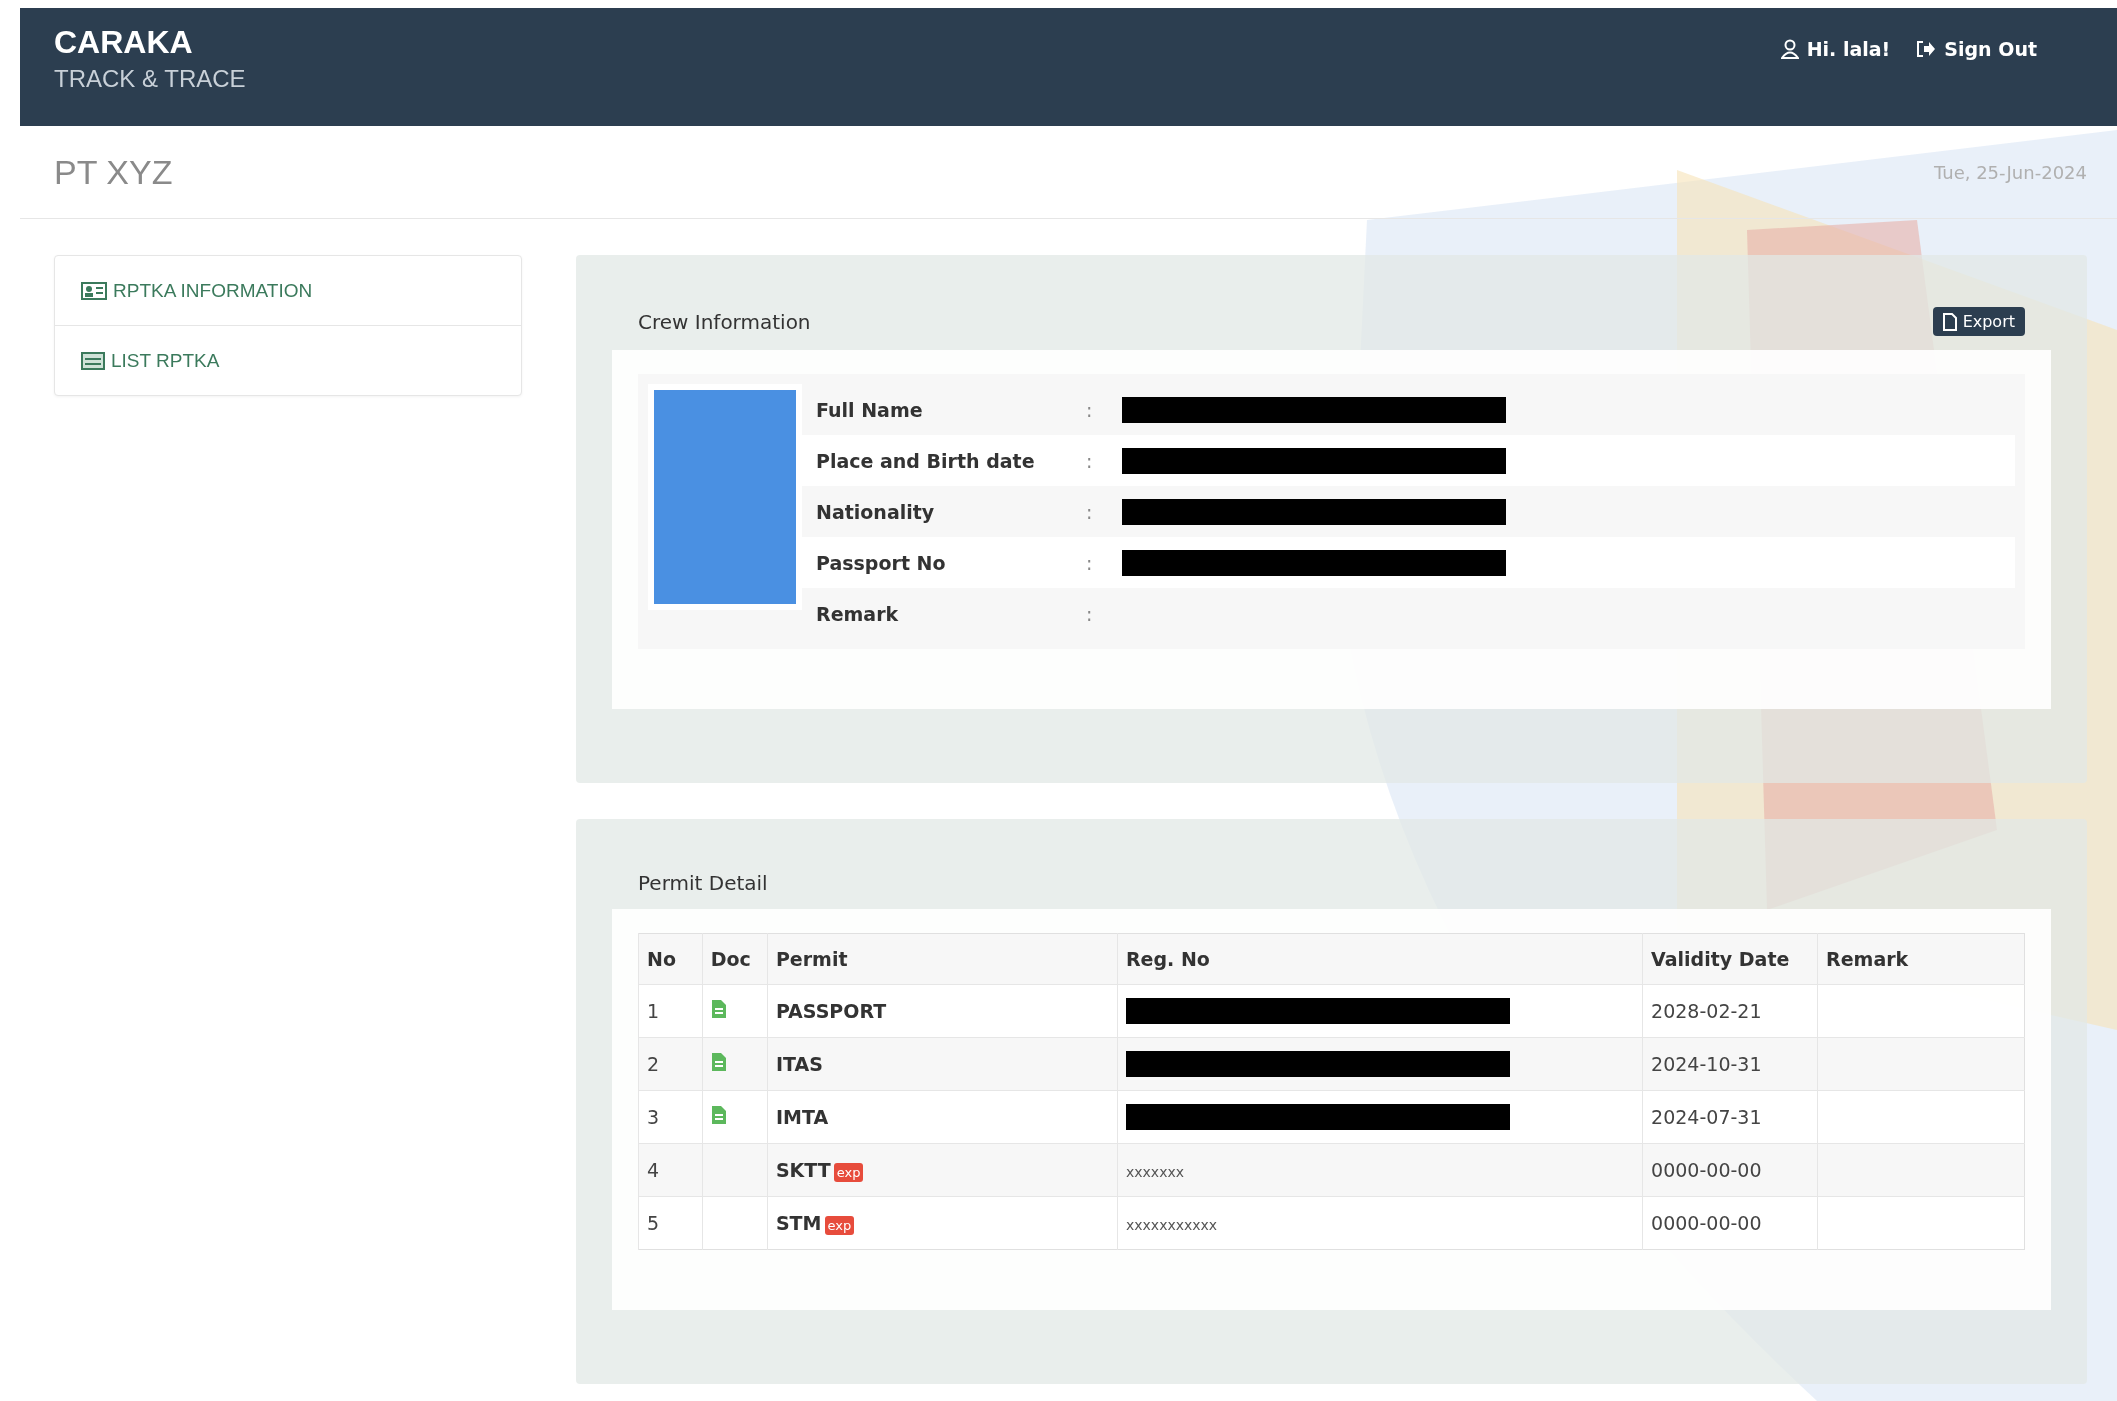  Describe the element at coordinates (1990, 49) in the screenshot. I see `sign-out-link: Sign Out` at that location.